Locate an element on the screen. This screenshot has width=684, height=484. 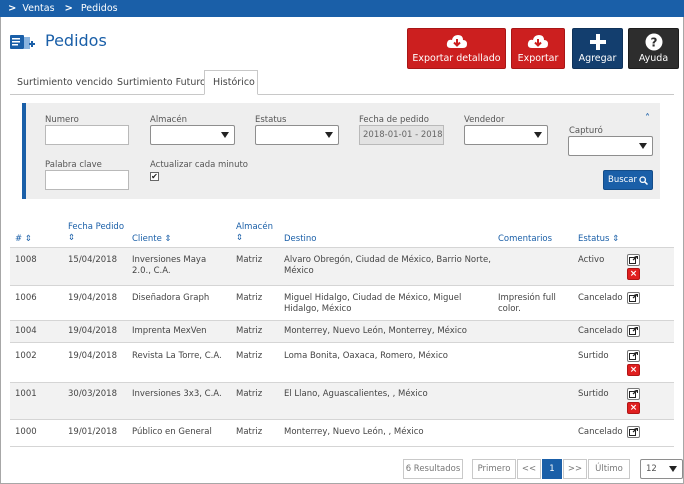
fecha-label: Fecha de pedido is located at coordinates (394, 120).